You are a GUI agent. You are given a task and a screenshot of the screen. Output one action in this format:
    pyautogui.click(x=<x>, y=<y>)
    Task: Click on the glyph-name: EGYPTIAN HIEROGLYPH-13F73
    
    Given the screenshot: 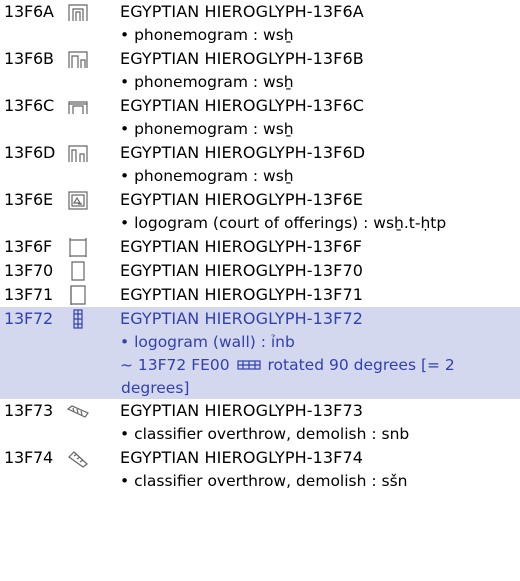 What is the action you would take?
    pyautogui.click(x=242, y=410)
    